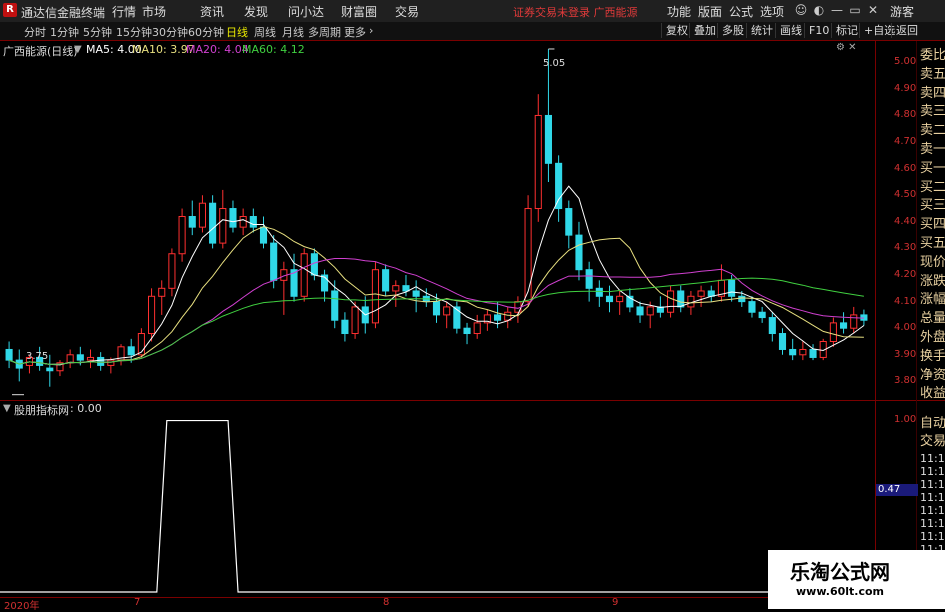 The height and width of the screenshot is (612, 945). I want to click on menu-formula: 公式, so click(741, 11).